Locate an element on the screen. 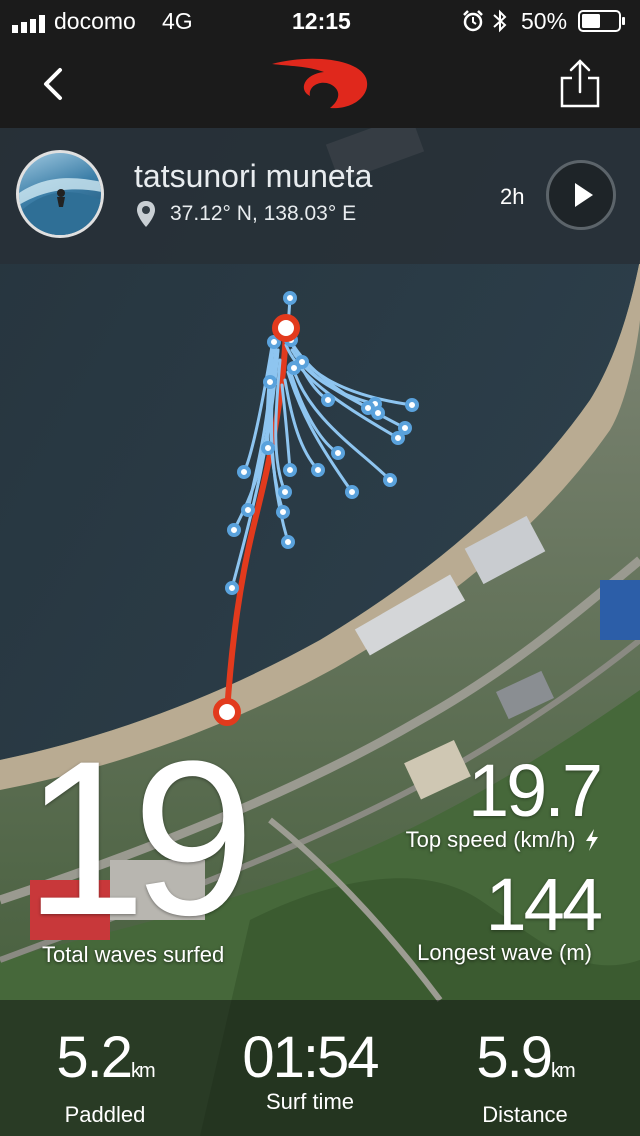 Image resolution: width=640 pixels, height=1136 pixels. top-speed-value: 19.7 is located at coordinates (535, 790).